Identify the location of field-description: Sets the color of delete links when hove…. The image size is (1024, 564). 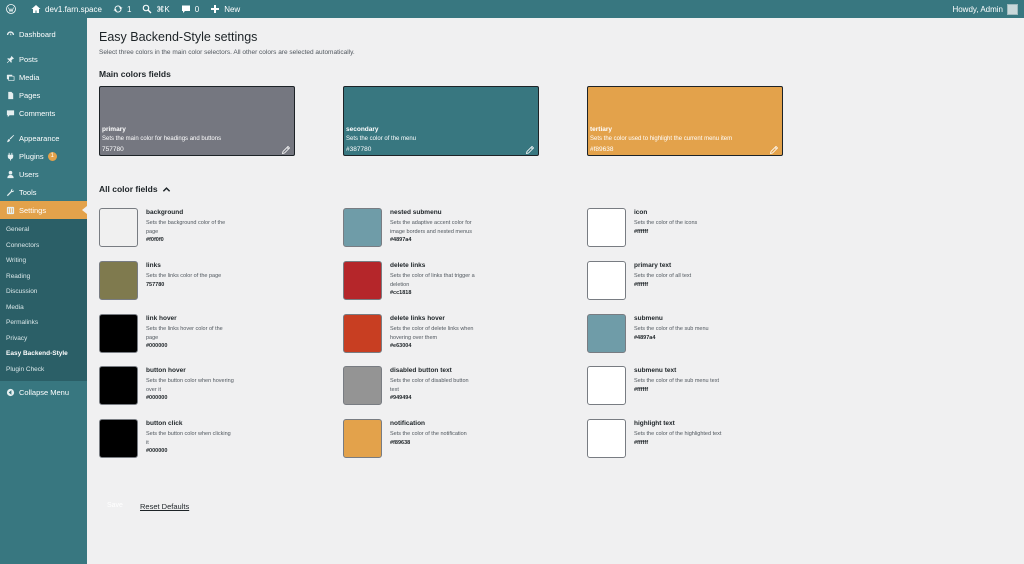
(432, 333).